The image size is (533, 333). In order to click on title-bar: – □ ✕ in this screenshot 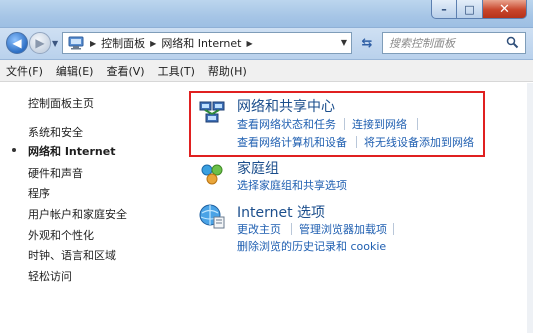, I will do `click(266, 14)`.